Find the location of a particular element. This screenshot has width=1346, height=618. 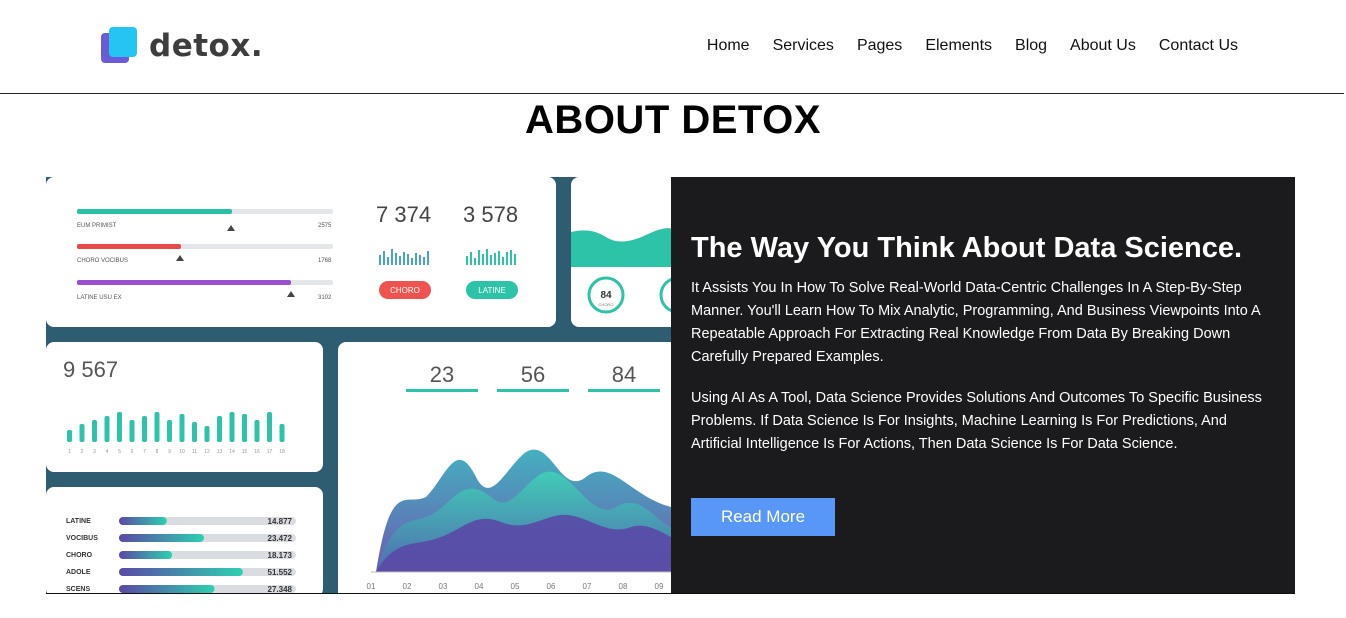

svg-text: LATINE USU EX is located at coordinates (99, 298).